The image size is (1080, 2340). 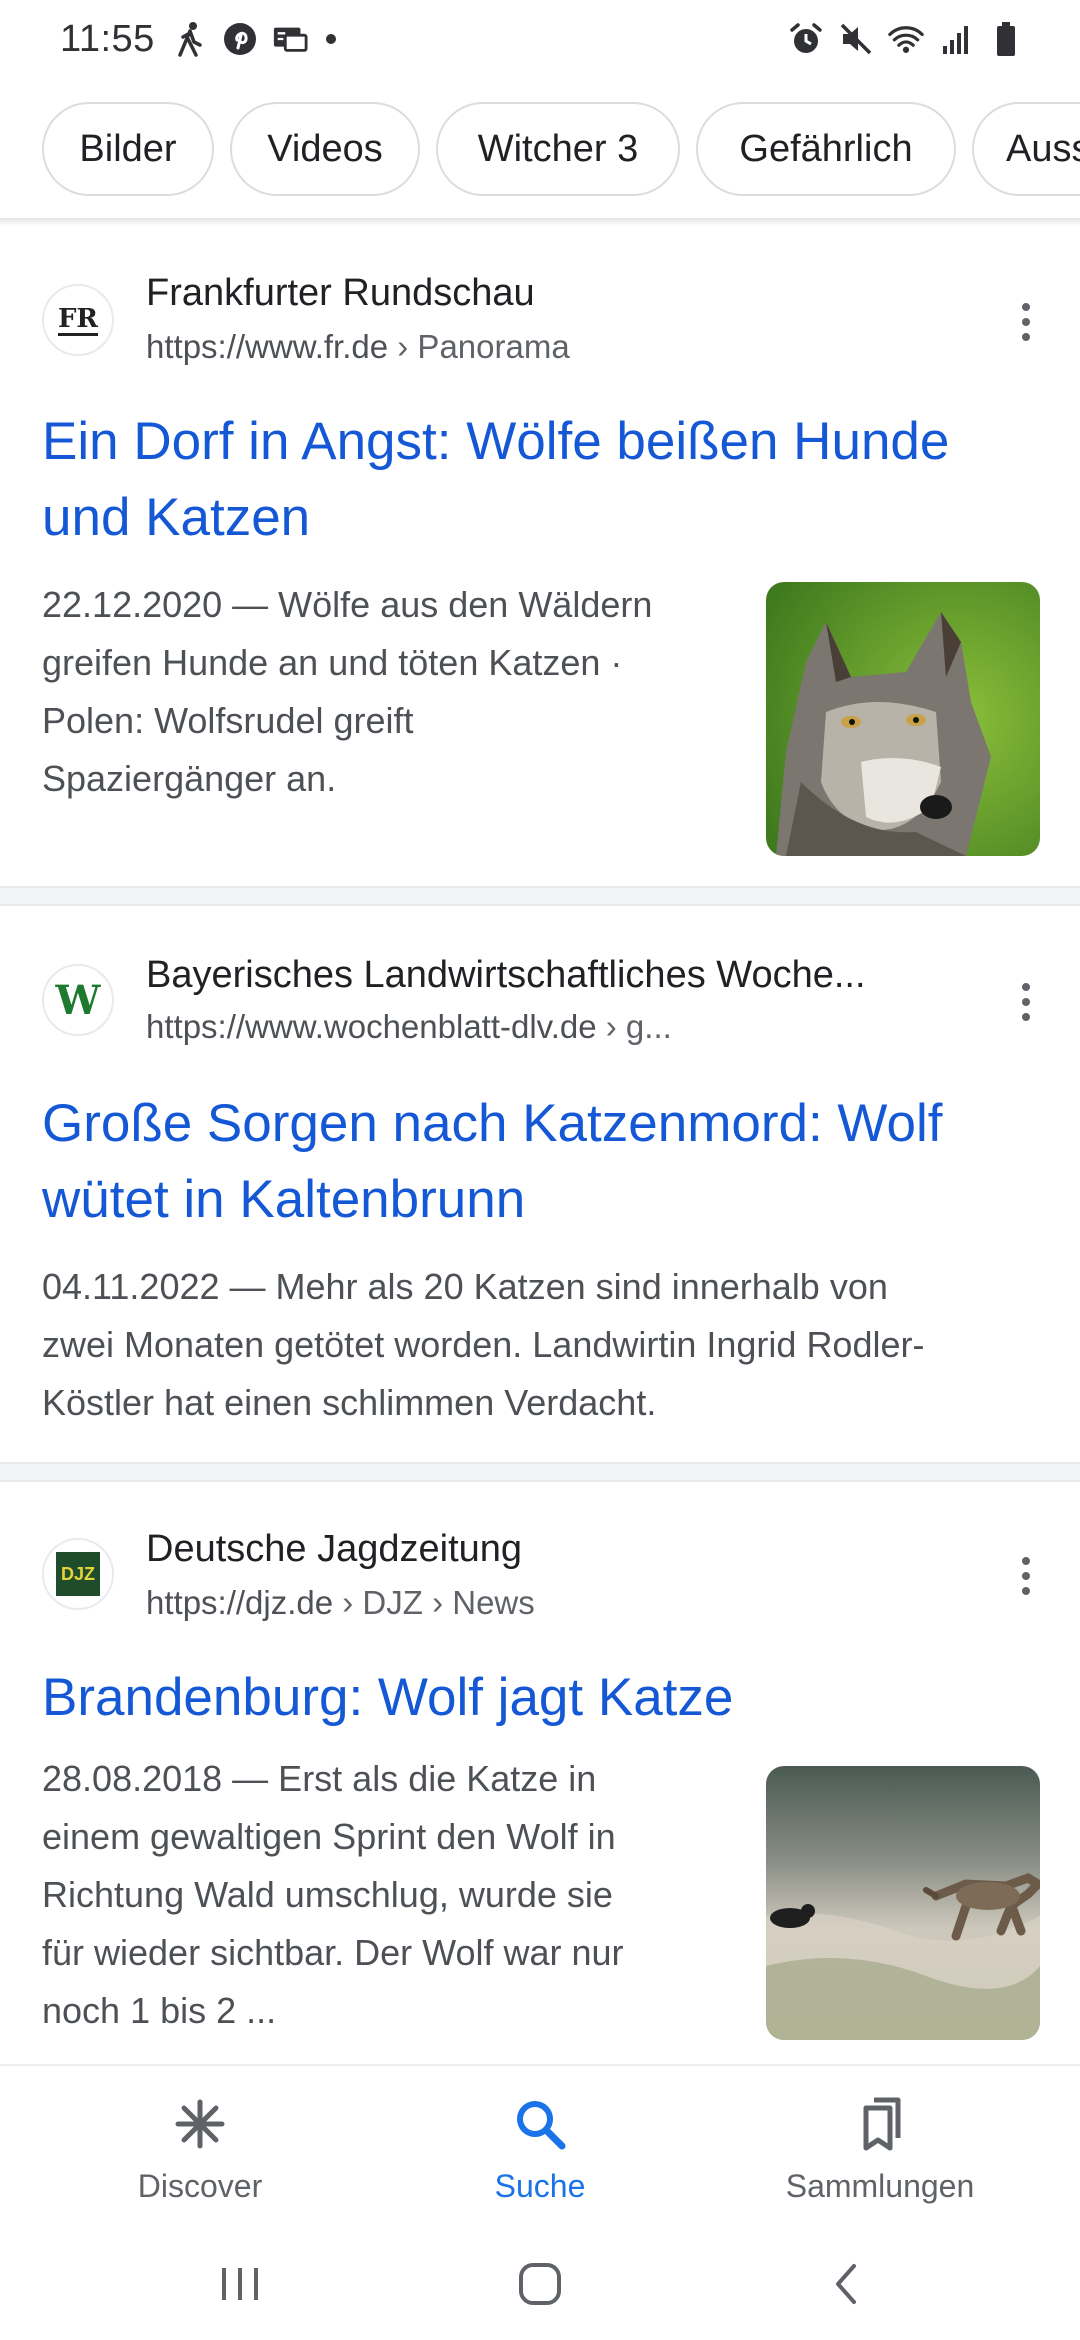 I want to click on bottom-navigation: Discover Suche Sammlungen, so click(x=540, y=2144).